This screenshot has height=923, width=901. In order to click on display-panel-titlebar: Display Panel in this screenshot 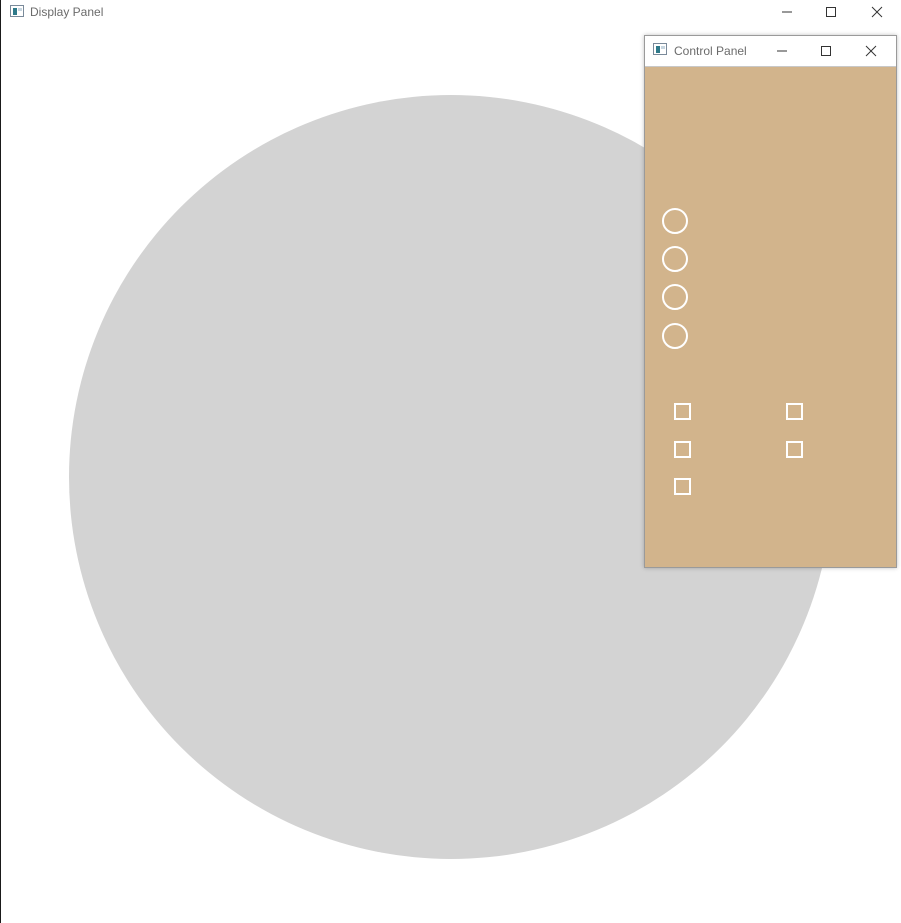, I will do `click(451, 12)`.